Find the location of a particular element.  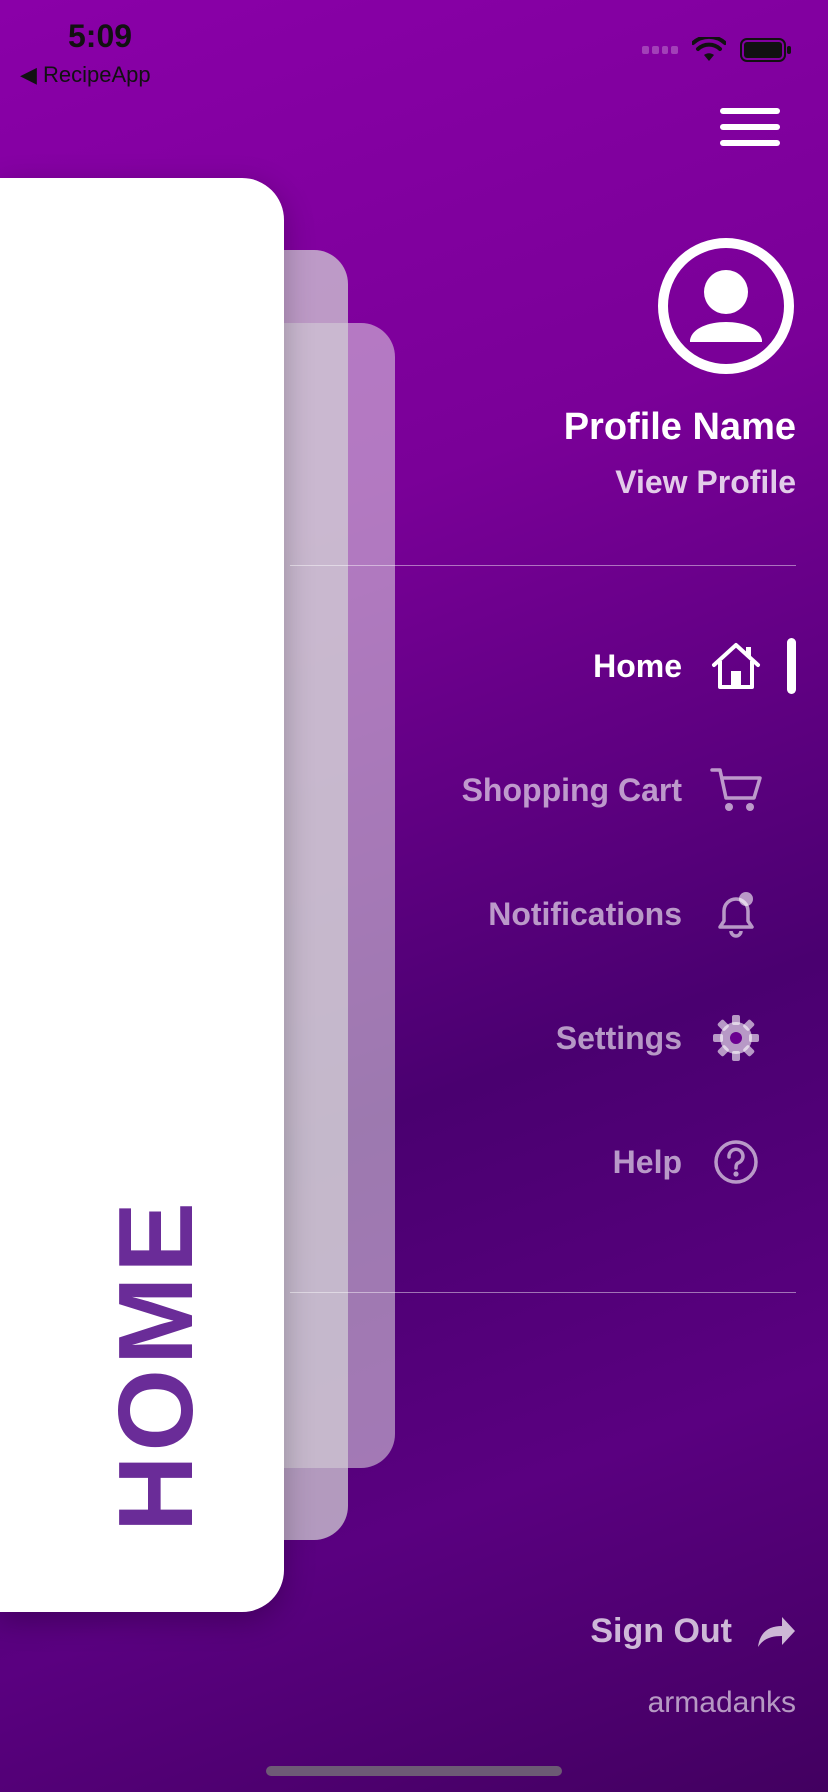

hamburger-menu-button is located at coordinates (750, 128).